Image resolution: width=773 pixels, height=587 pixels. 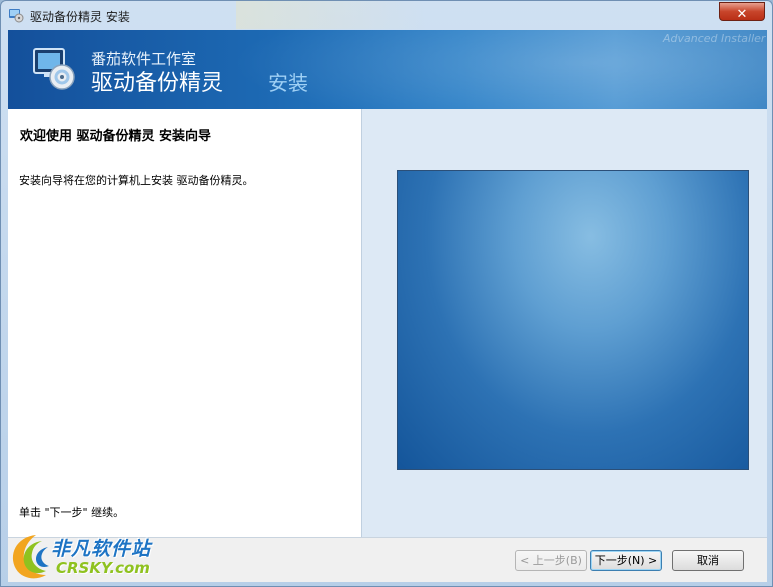 What do you see at coordinates (101, 549) in the screenshot?
I see `watermark-chinese: 非凡软件站` at bounding box center [101, 549].